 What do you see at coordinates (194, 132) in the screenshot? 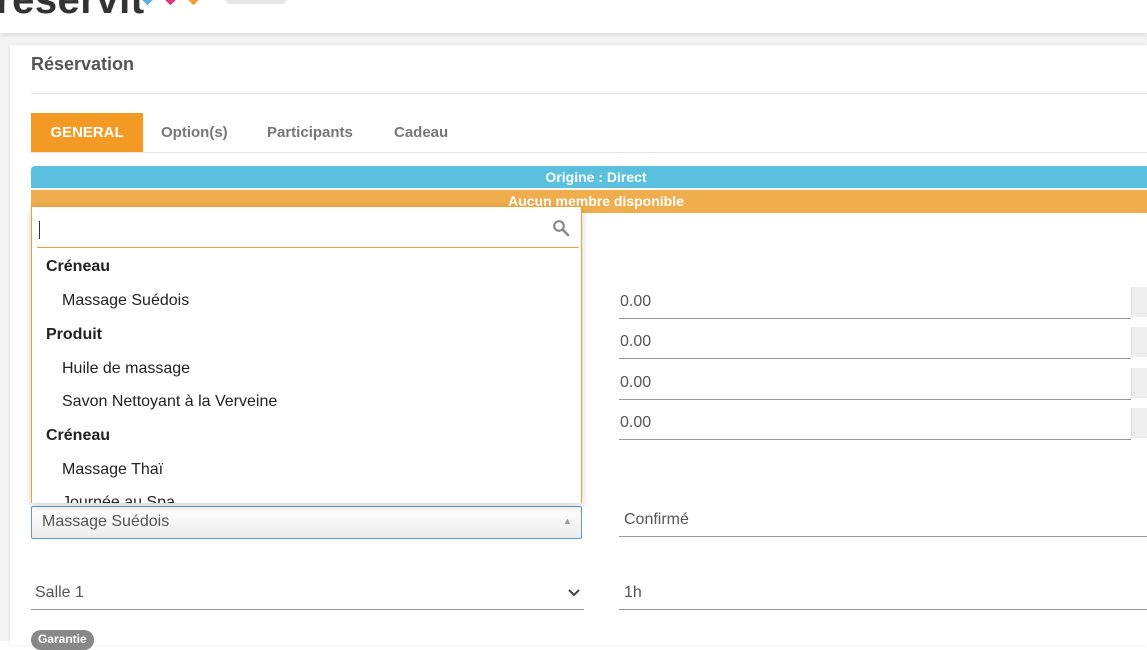
I see `tab-options: Option(s)` at bounding box center [194, 132].